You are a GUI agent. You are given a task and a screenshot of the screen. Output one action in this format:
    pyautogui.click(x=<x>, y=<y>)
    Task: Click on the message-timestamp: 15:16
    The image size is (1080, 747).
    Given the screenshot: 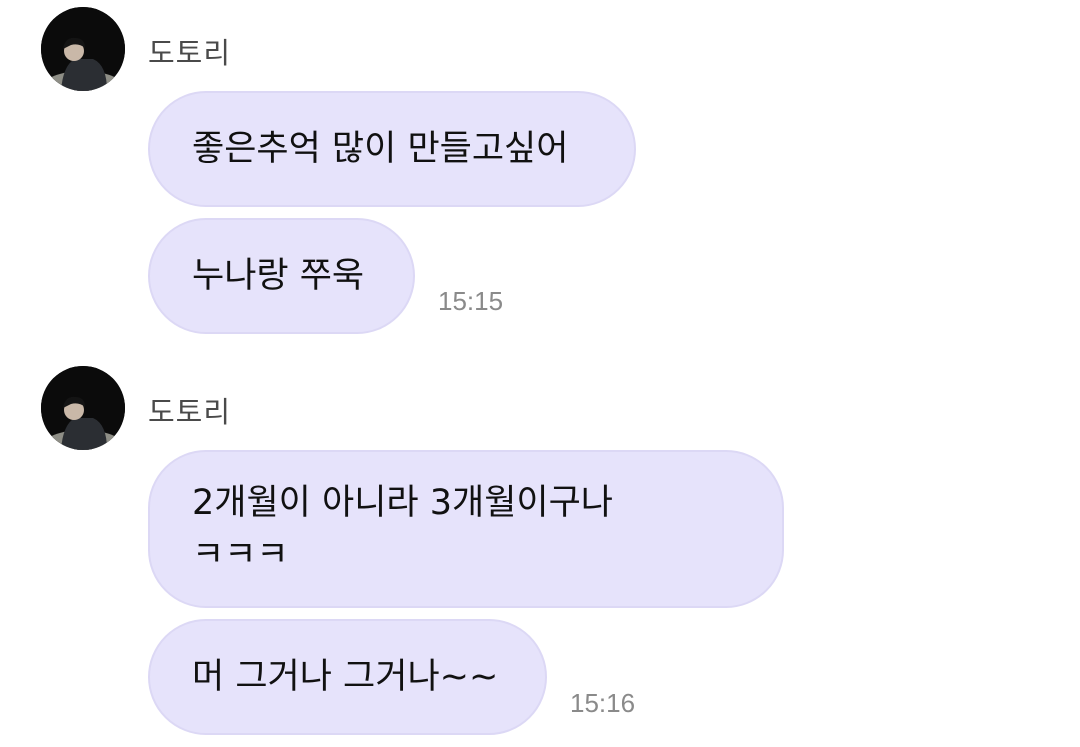 What is the action you would take?
    pyautogui.click(x=603, y=703)
    